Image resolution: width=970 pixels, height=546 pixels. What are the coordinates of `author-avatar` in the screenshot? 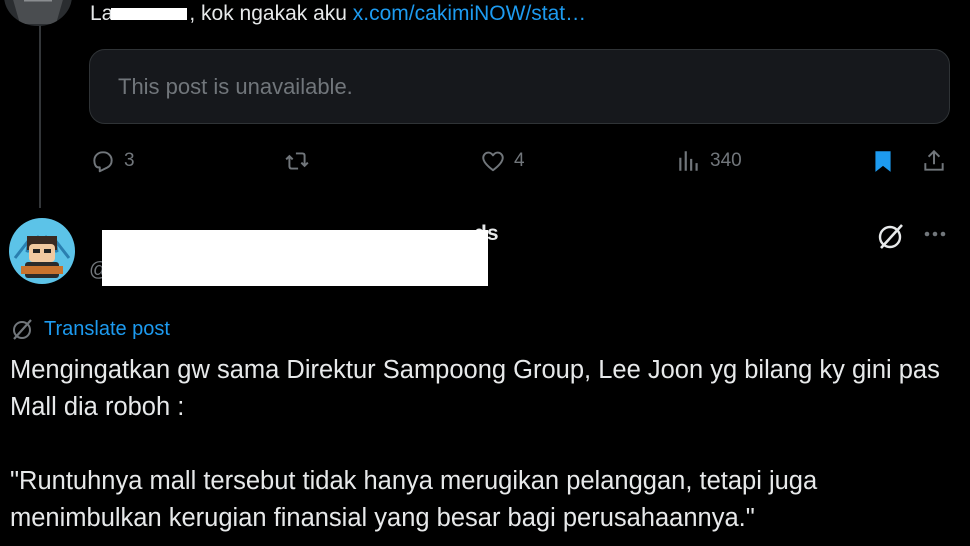 It's located at (42, 251).